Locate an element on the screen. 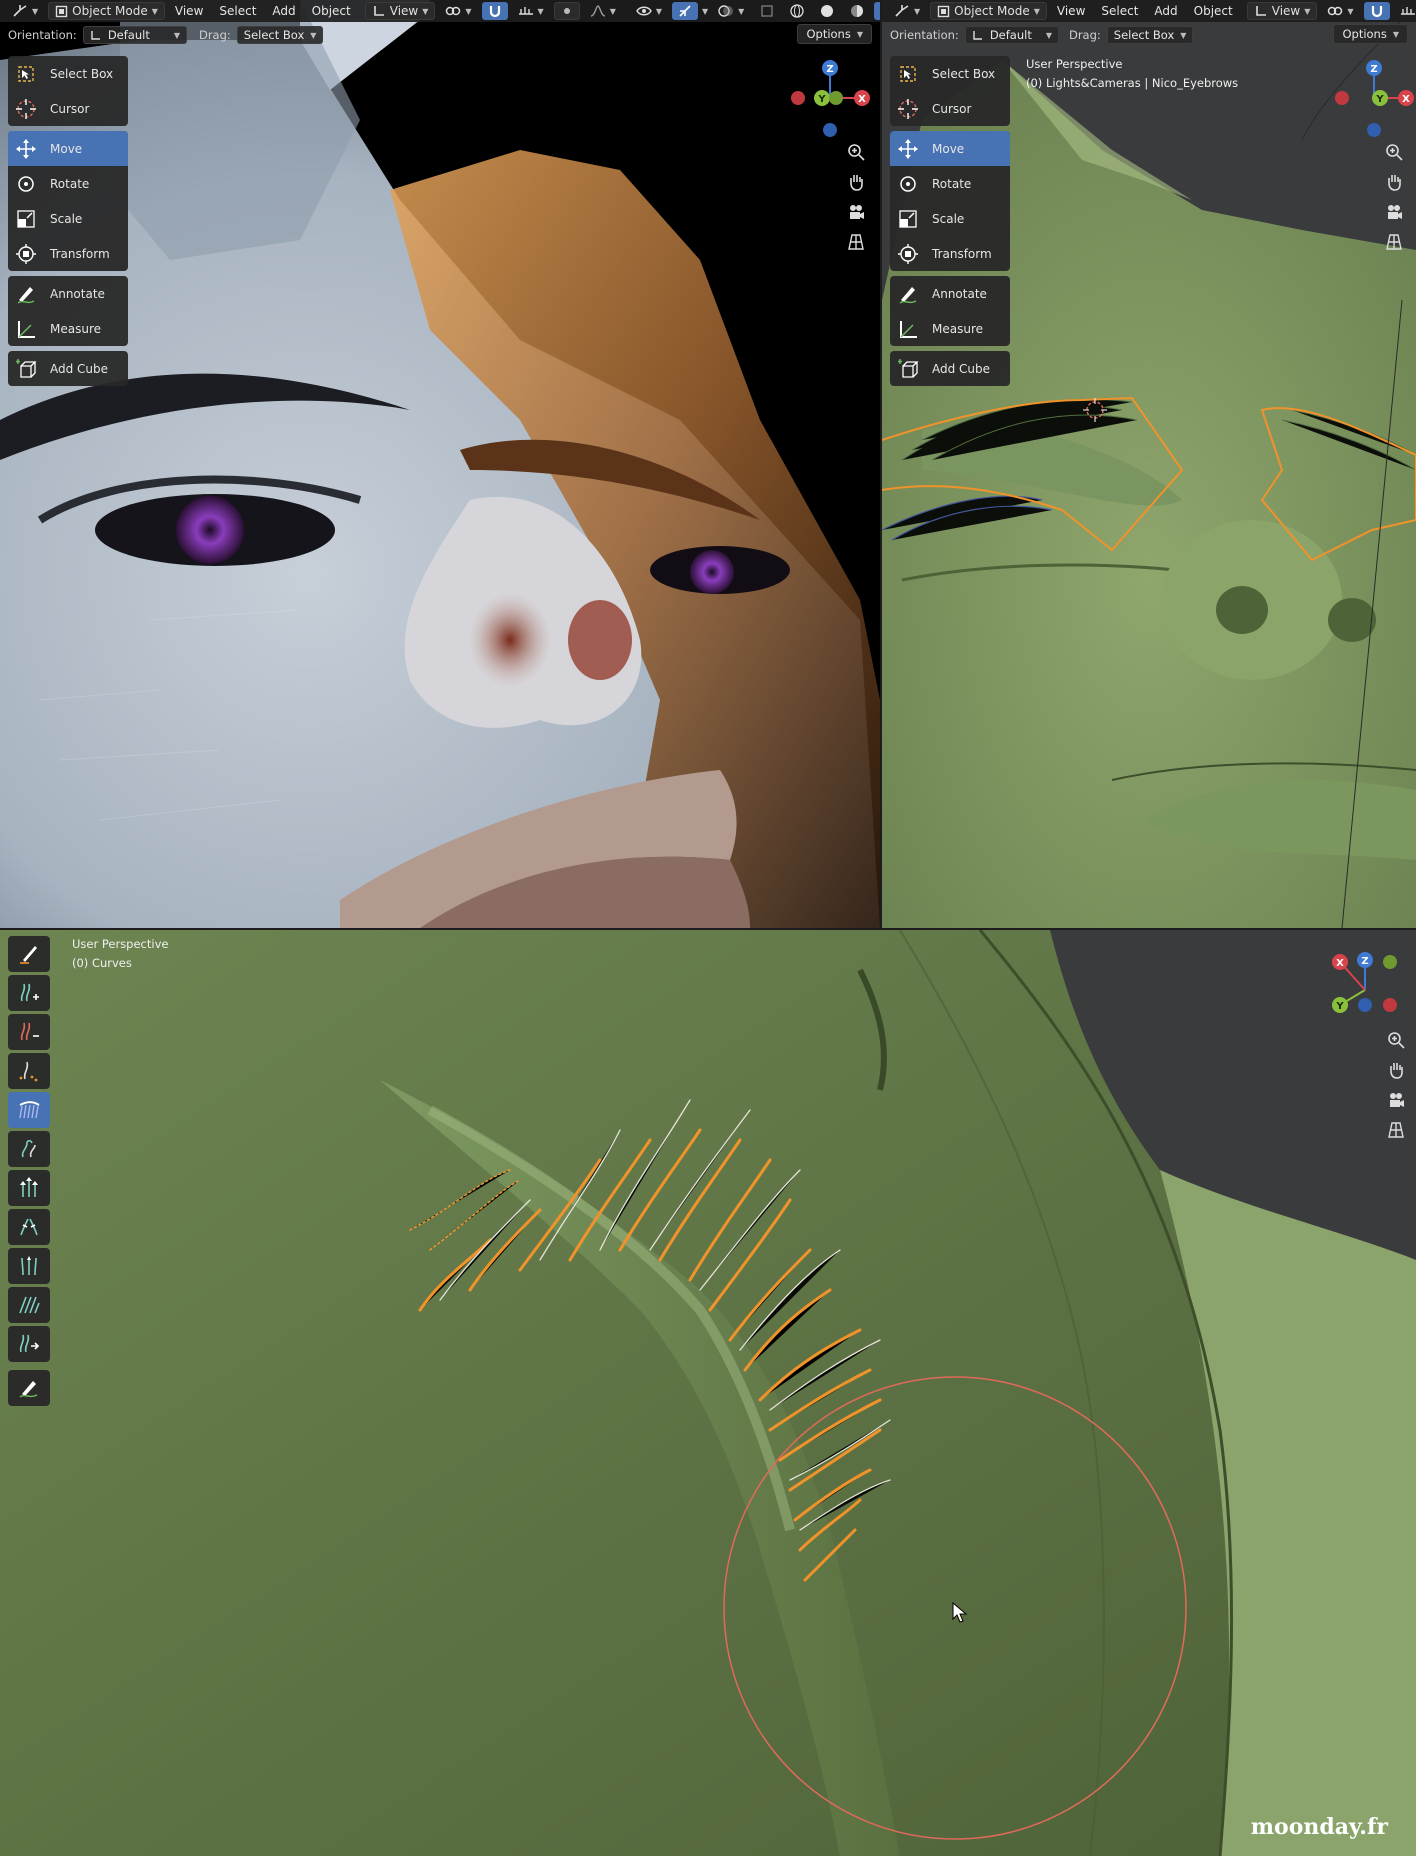 Image resolution: width=1416 pixels, height=1856 pixels. gizmo-neg-x-icon is located at coordinates (1342, 98).